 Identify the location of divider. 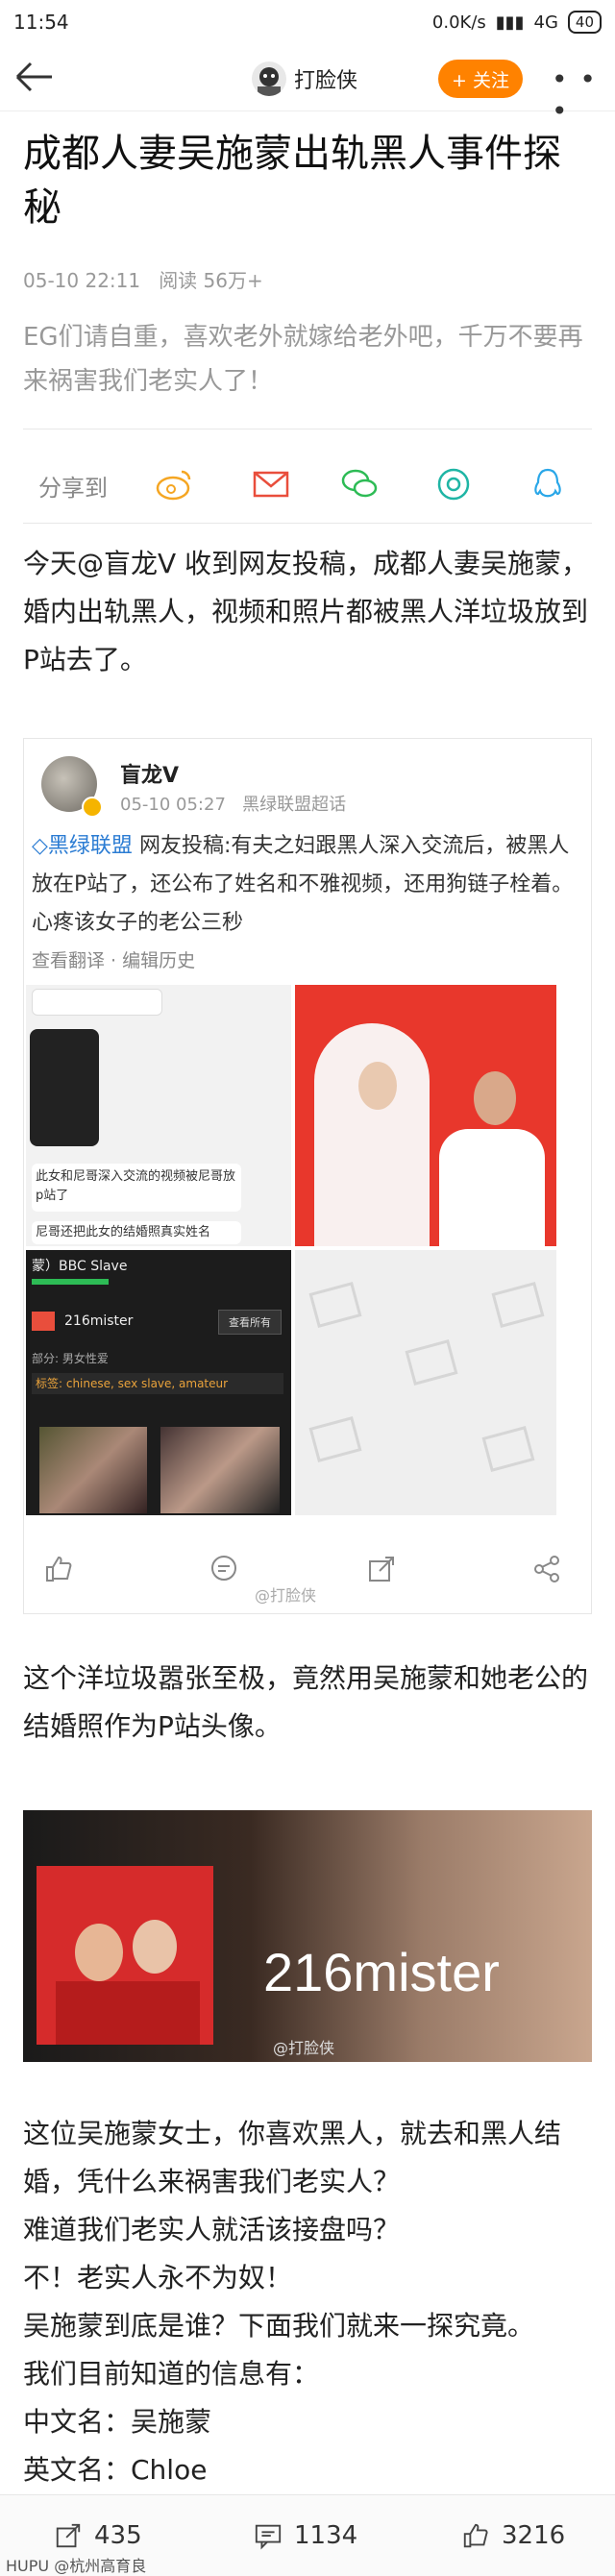
(308, 523).